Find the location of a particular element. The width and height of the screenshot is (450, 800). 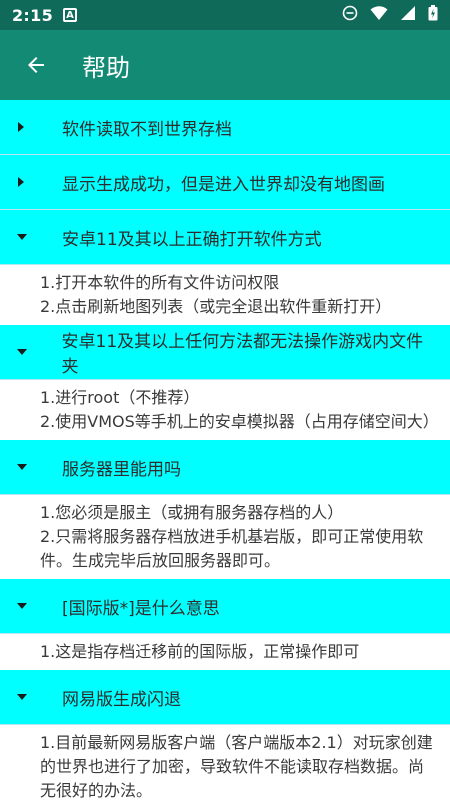

status-icons is located at coordinates (390, 15).